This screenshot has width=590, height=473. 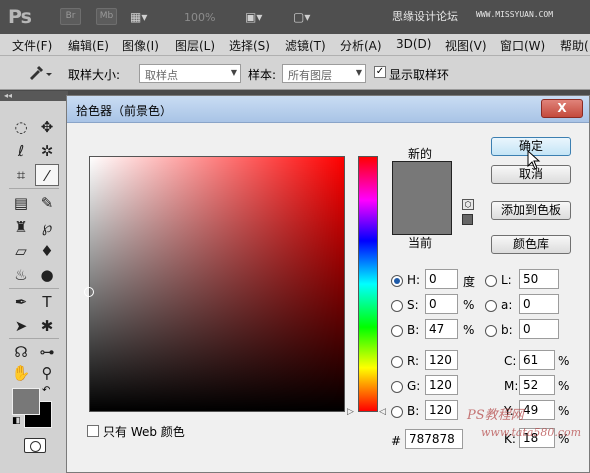 What do you see at coordinates (324, 73) in the screenshot?
I see `sample-select: 所有图层 ▼` at bounding box center [324, 73].